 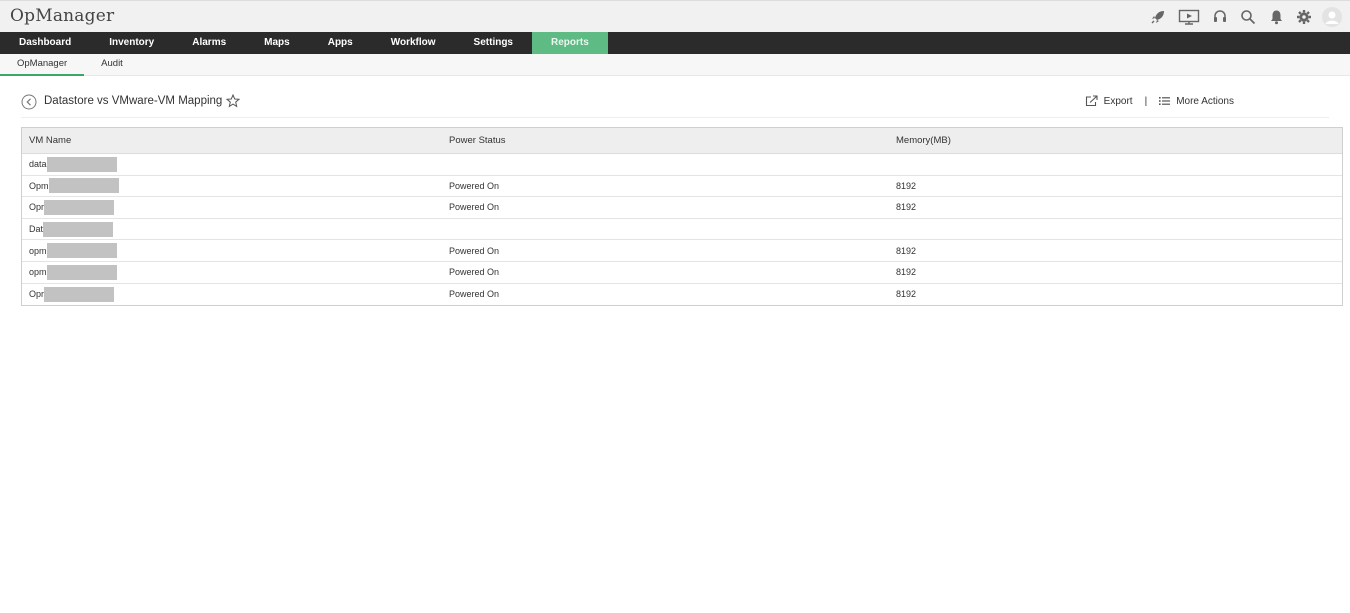 I want to click on more-actions-button: More Actions, so click(x=1196, y=101).